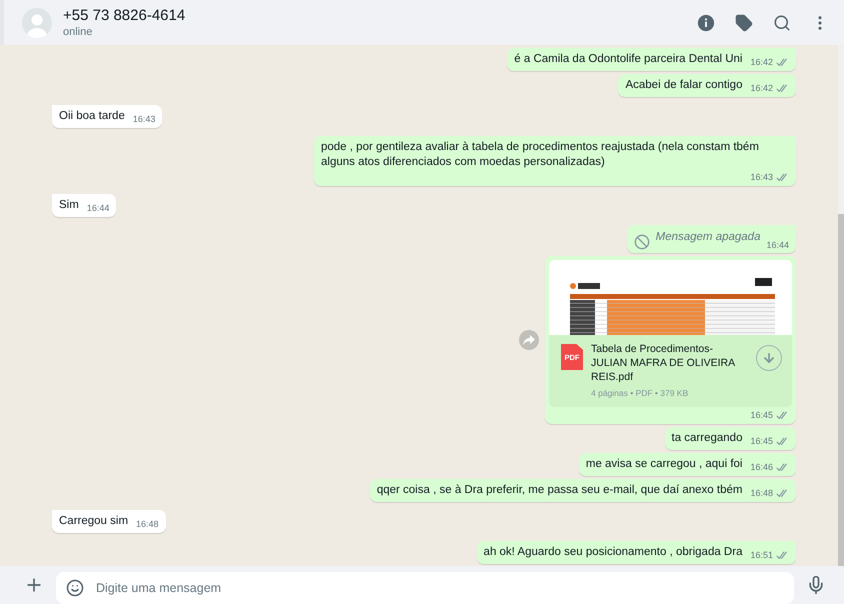 This screenshot has height=604, width=844. Describe the element at coordinates (540, 155) in the screenshot. I see `message-text: pode , por gentileza avaliar à tabela de procedimentos reajustada (nela constam tbém alguns atos diferenciados com moedas personalizadas)` at that location.